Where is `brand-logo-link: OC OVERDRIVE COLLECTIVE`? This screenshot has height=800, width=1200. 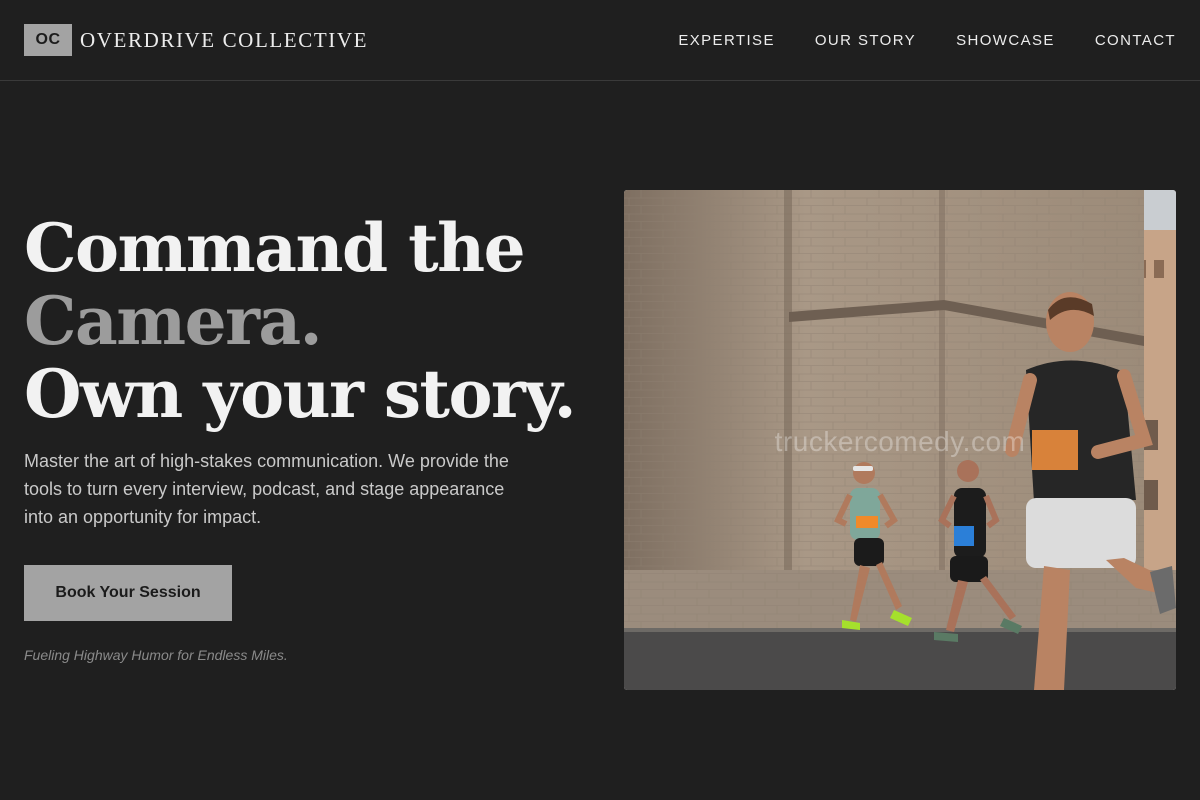
brand-logo-link: OC OVERDRIVE COLLECTIVE is located at coordinates (196, 40).